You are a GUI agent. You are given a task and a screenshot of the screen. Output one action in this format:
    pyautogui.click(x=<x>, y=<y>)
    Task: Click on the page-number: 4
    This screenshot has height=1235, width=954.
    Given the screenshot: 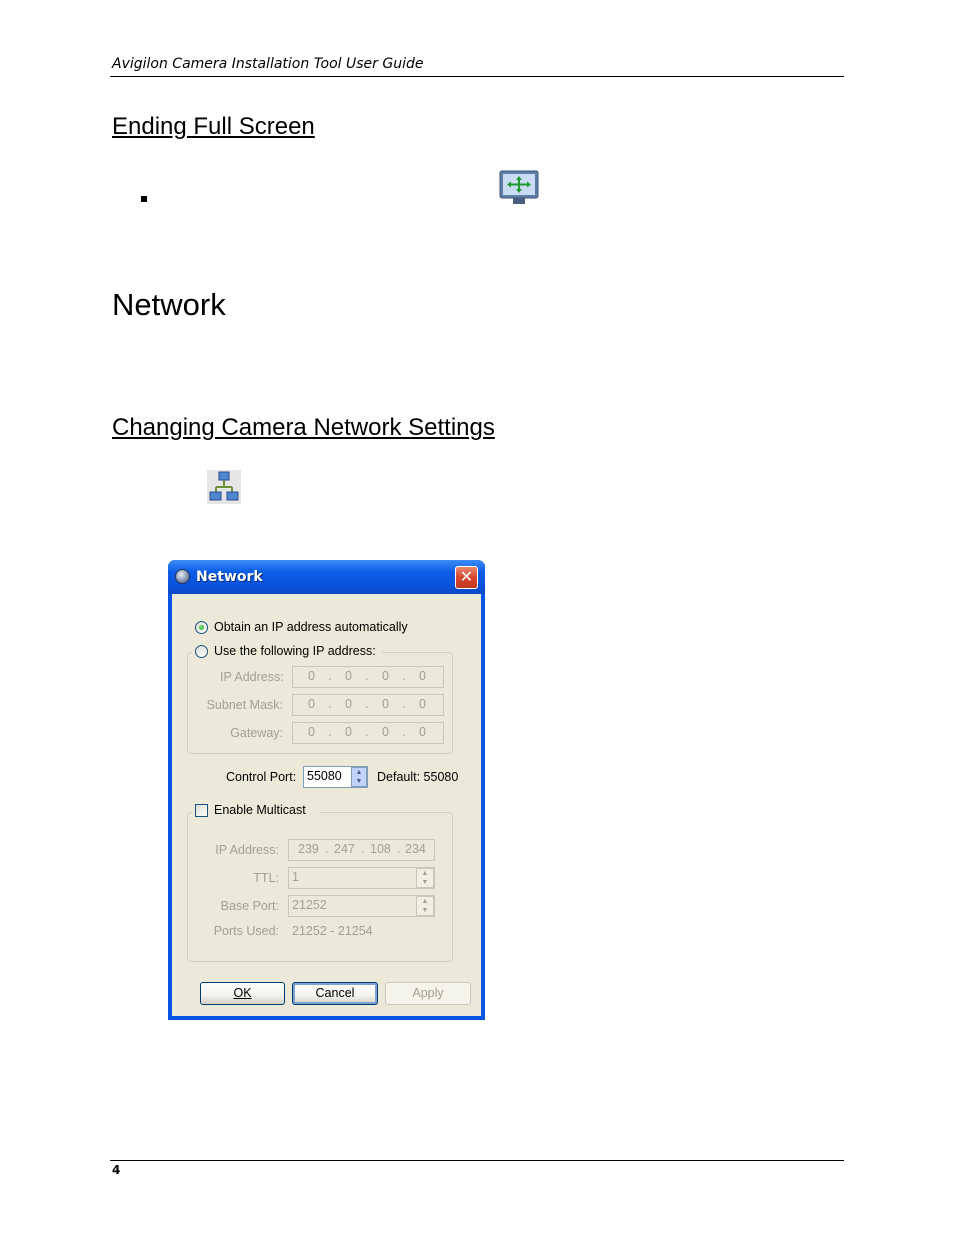 What is the action you would take?
    pyautogui.click(x=116, y=1170)
    